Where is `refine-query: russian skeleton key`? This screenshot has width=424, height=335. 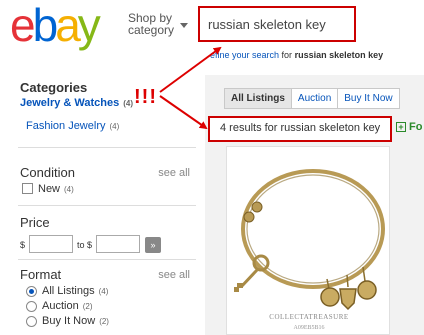 refine-query: russian skeleton key is located at coordinates (339, 55).